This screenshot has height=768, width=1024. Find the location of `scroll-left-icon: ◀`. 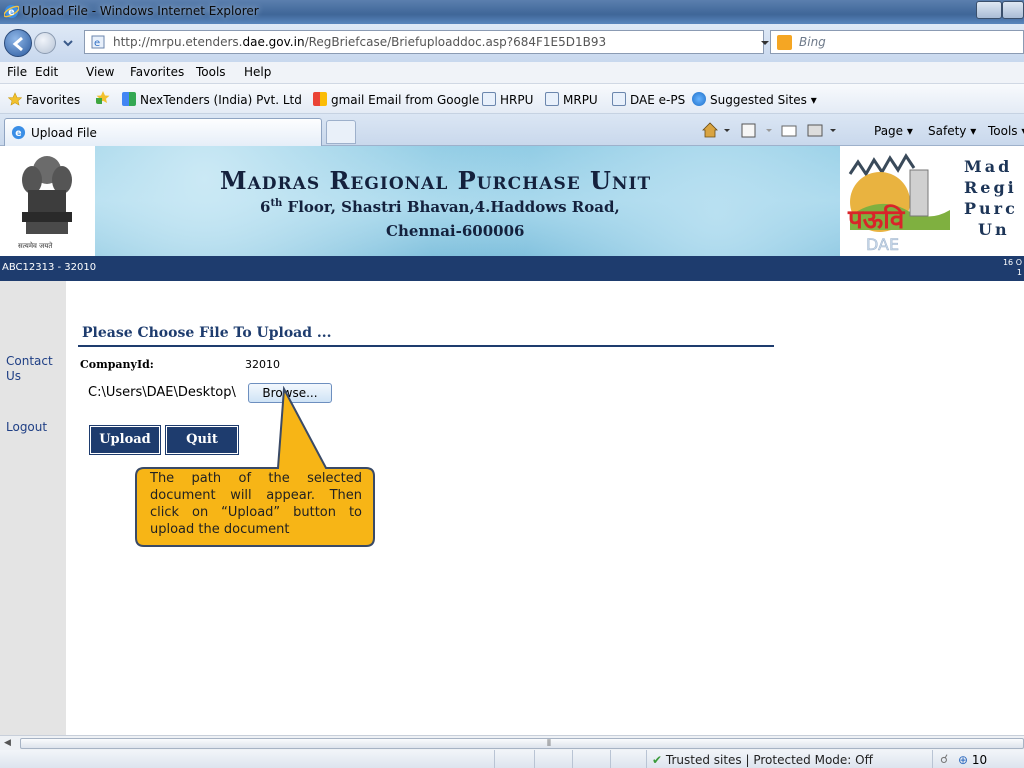

scroll-left-icon: ◀ is located at coordinates (7, 743).